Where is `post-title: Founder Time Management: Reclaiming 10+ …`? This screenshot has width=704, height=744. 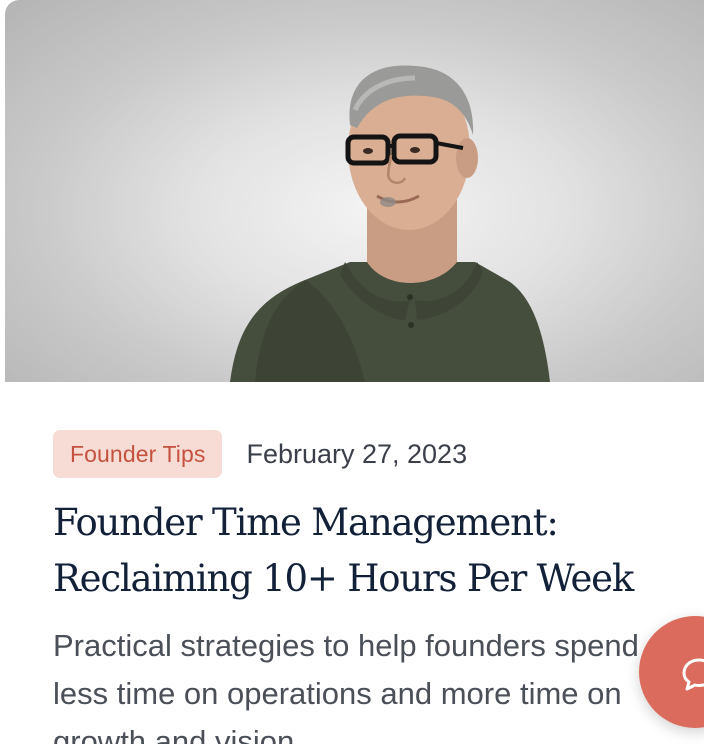 post-title: Founder Time Management: Reclaiming 10+ … is located at coordinates (373, 551).